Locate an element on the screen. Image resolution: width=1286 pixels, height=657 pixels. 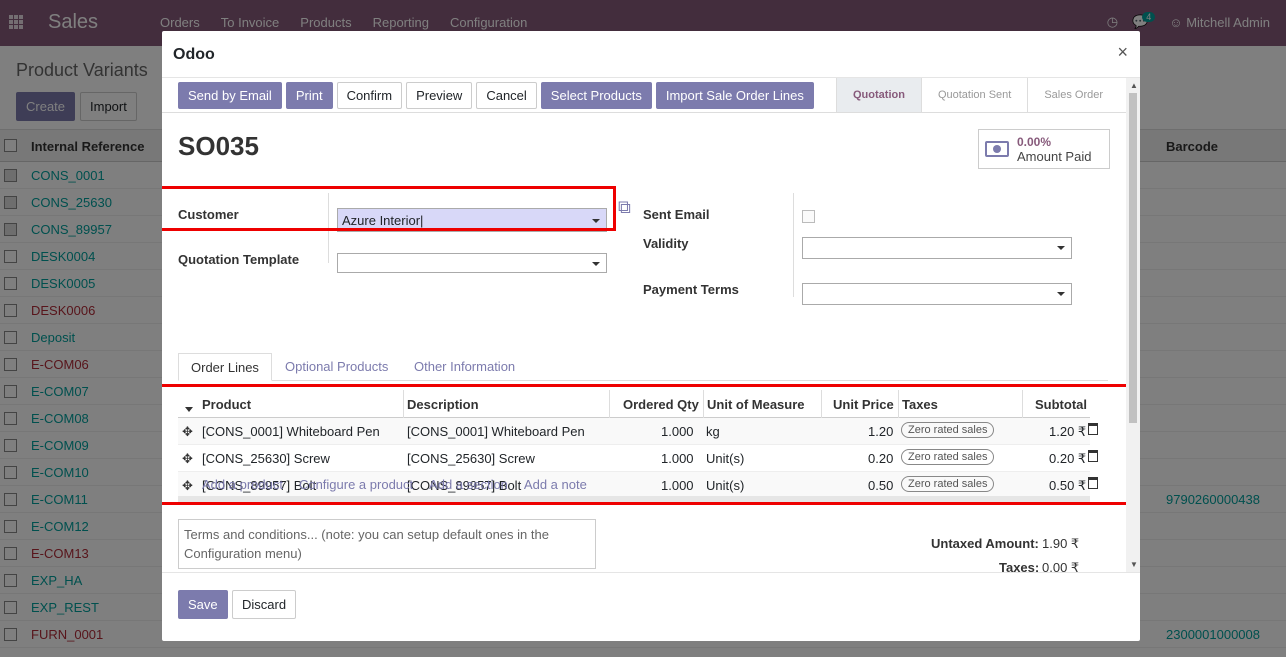
untaxed-amount-label: Untaxed Amount: is located at coordinates (985, 543).